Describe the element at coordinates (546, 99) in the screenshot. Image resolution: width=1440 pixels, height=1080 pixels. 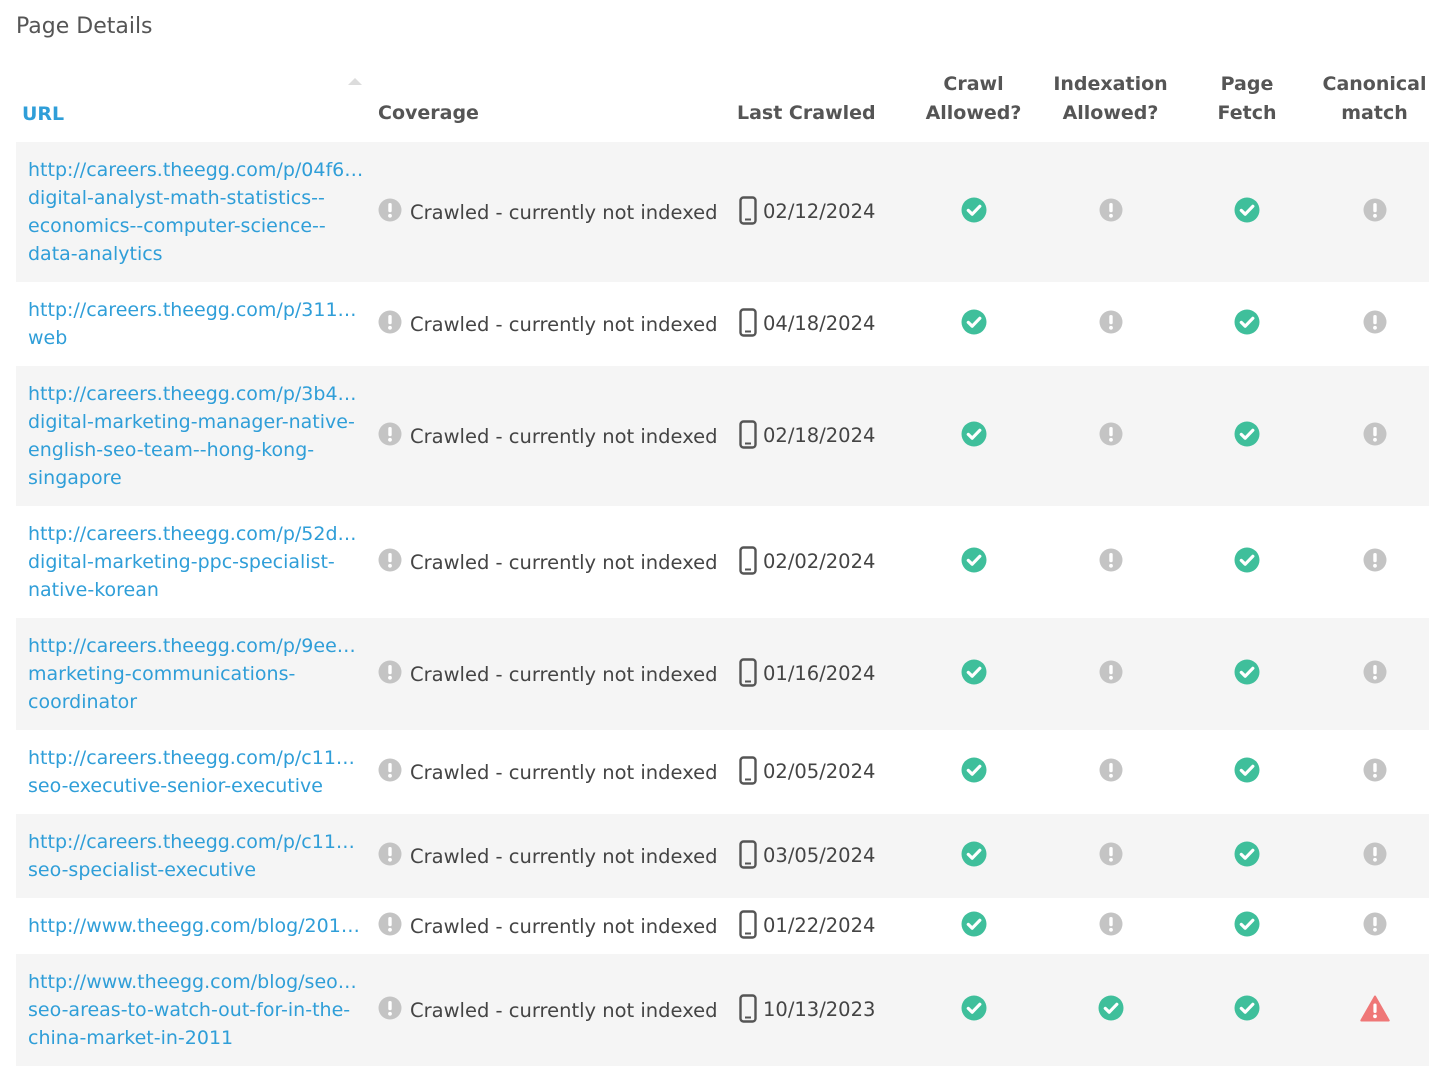
I see `column-header-coverage: Coverage` at that location.